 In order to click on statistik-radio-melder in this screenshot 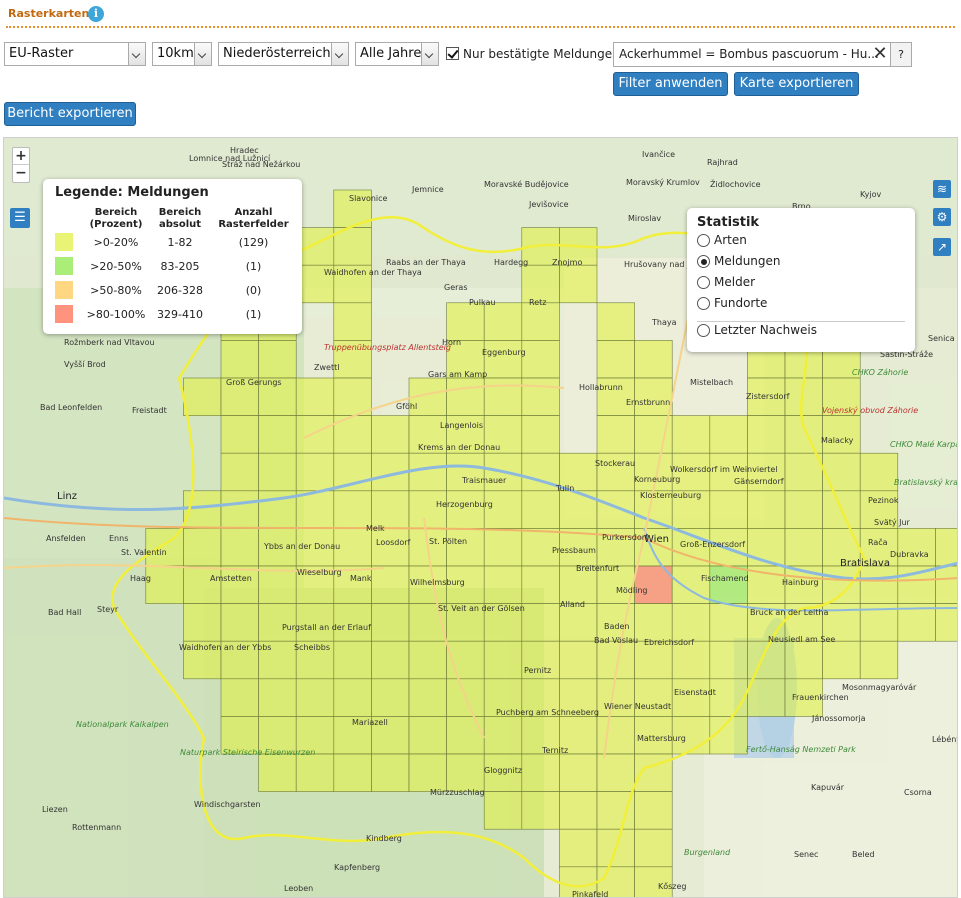, I will do `click(703, 282)`.